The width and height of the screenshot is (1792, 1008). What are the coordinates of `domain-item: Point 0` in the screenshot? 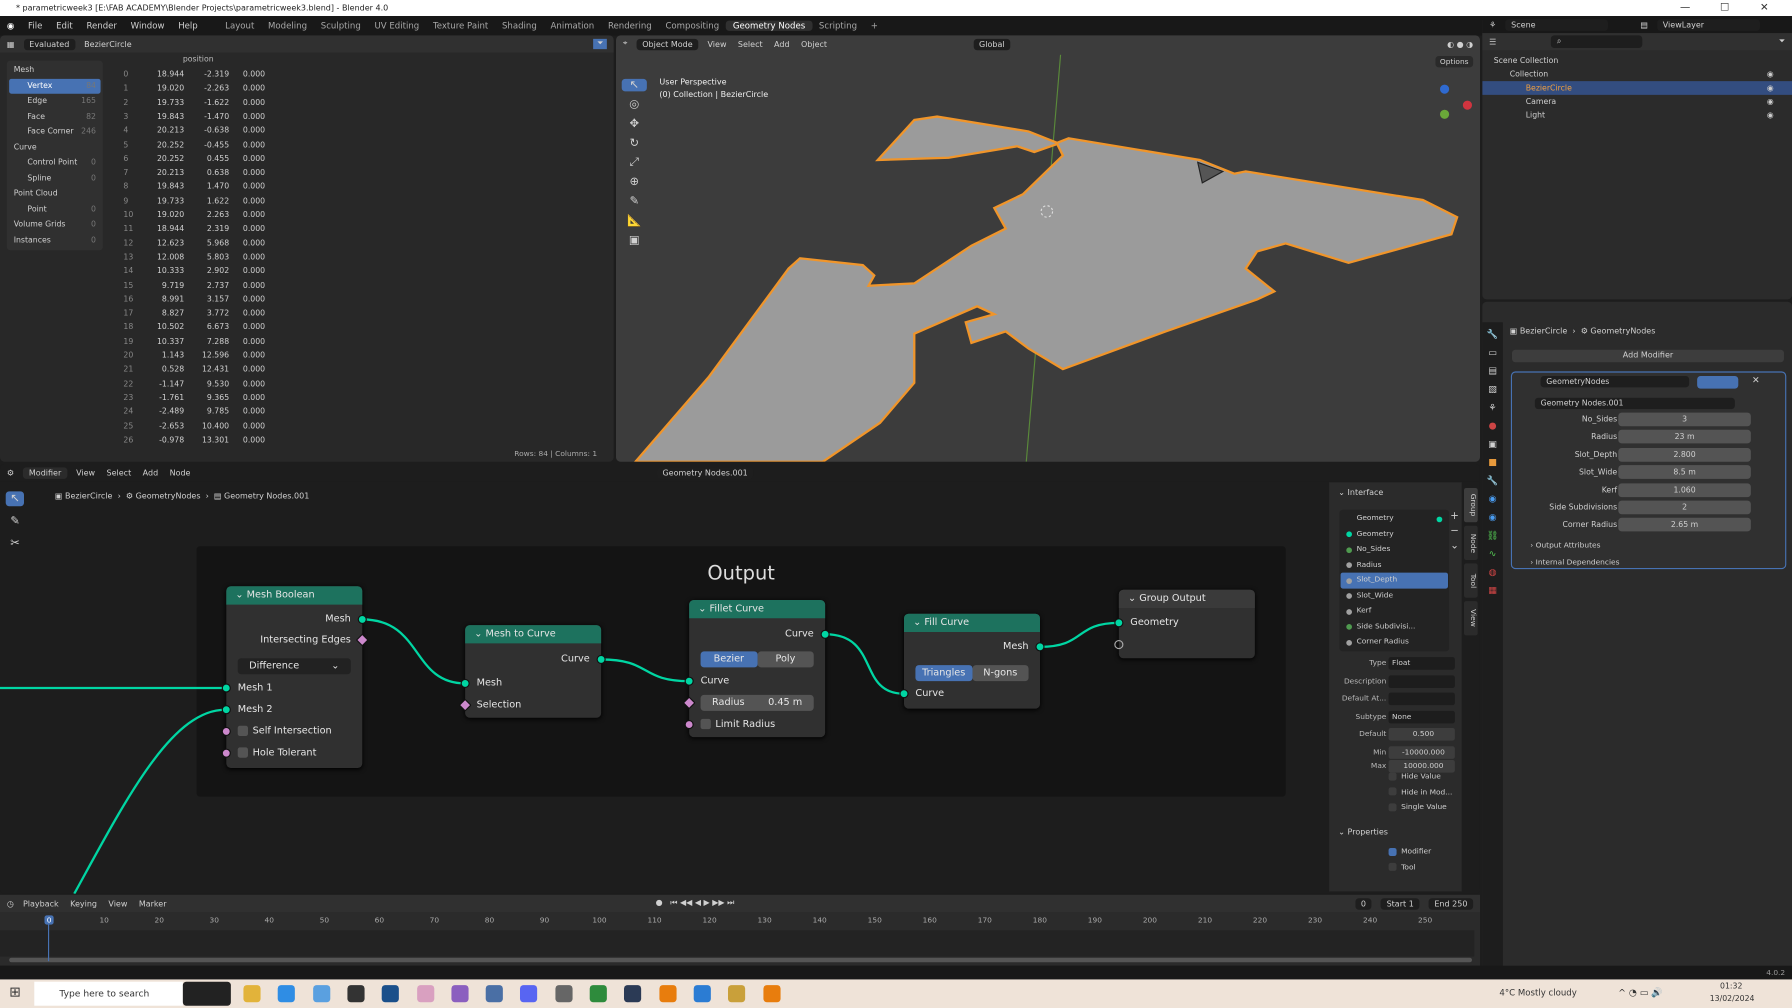 It's located at (54, 209).